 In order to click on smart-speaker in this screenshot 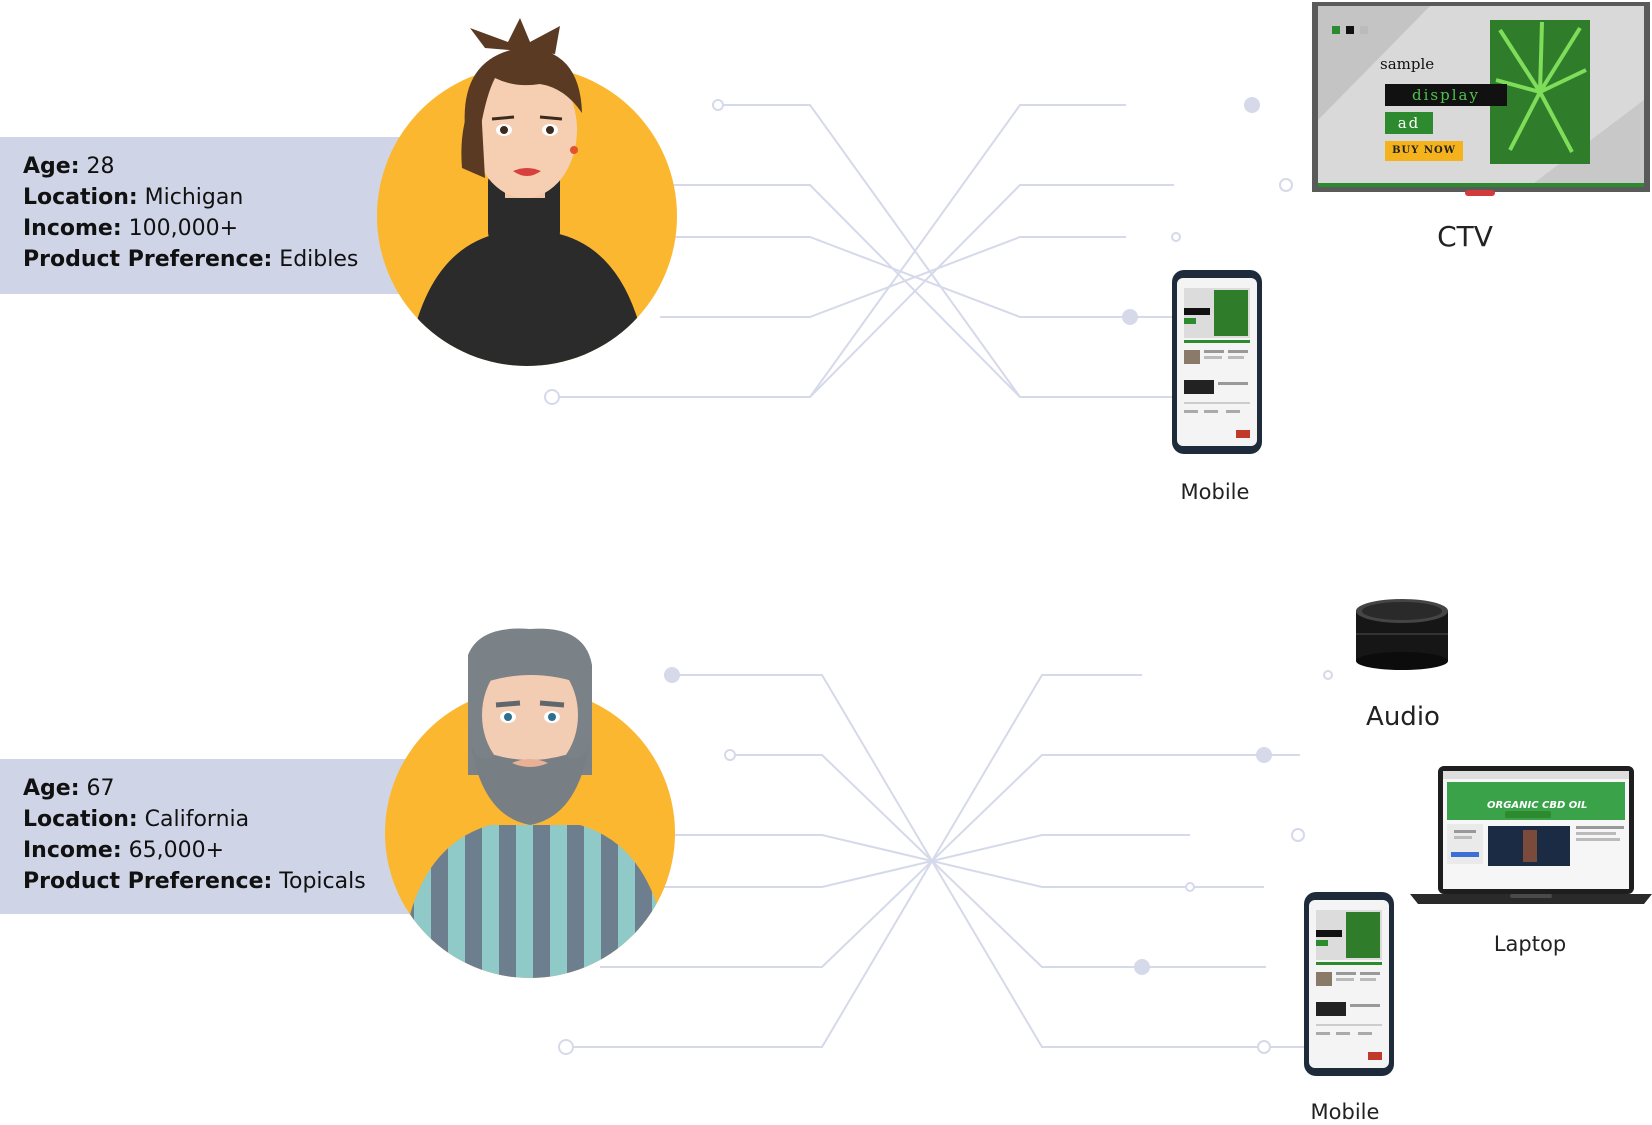, I will do `click(1402, 634)`.